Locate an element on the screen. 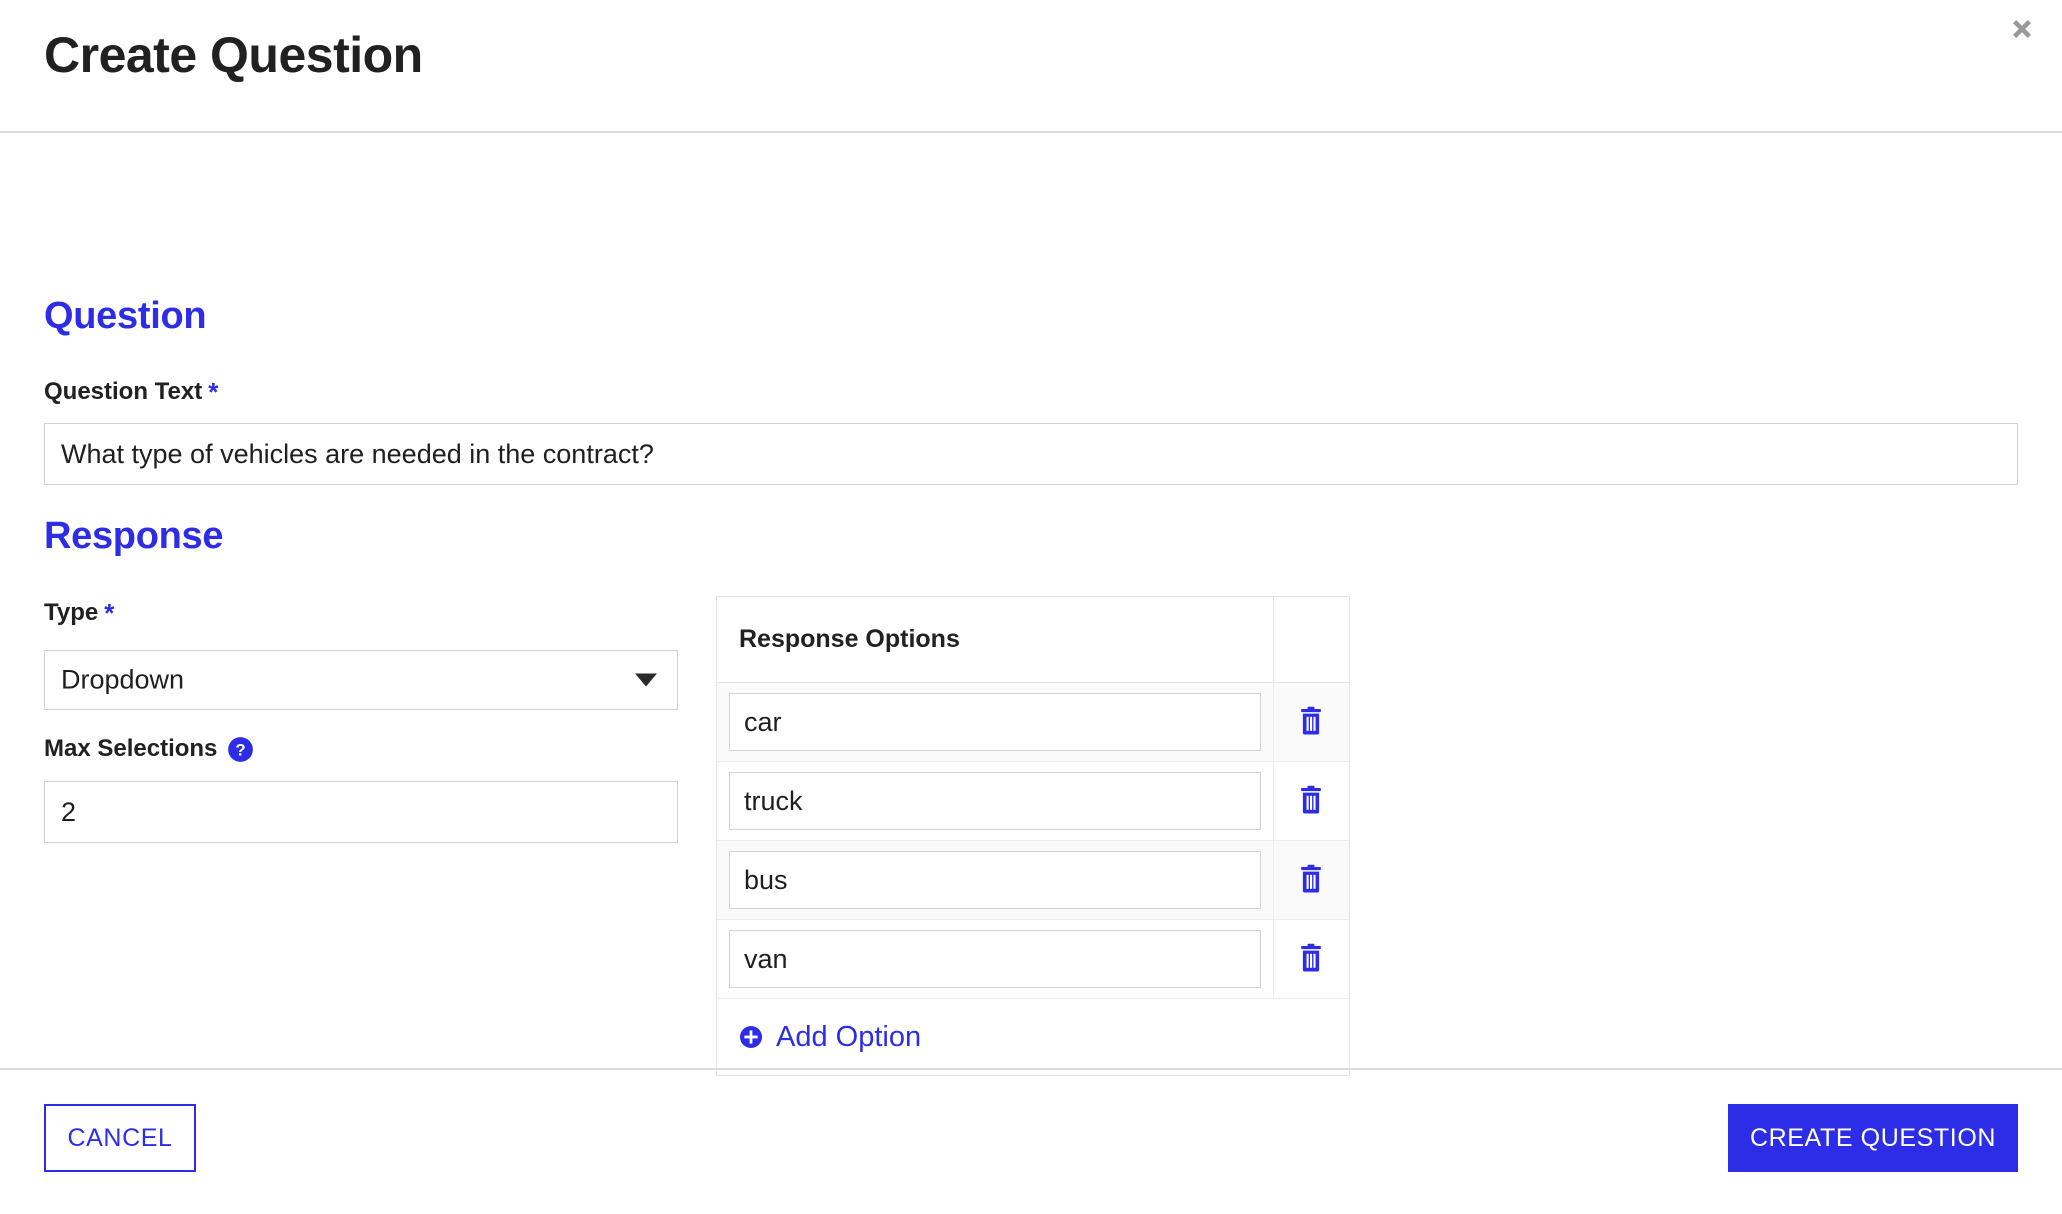  add-option-row: Add Option is located at coordinates (1033, 1036).